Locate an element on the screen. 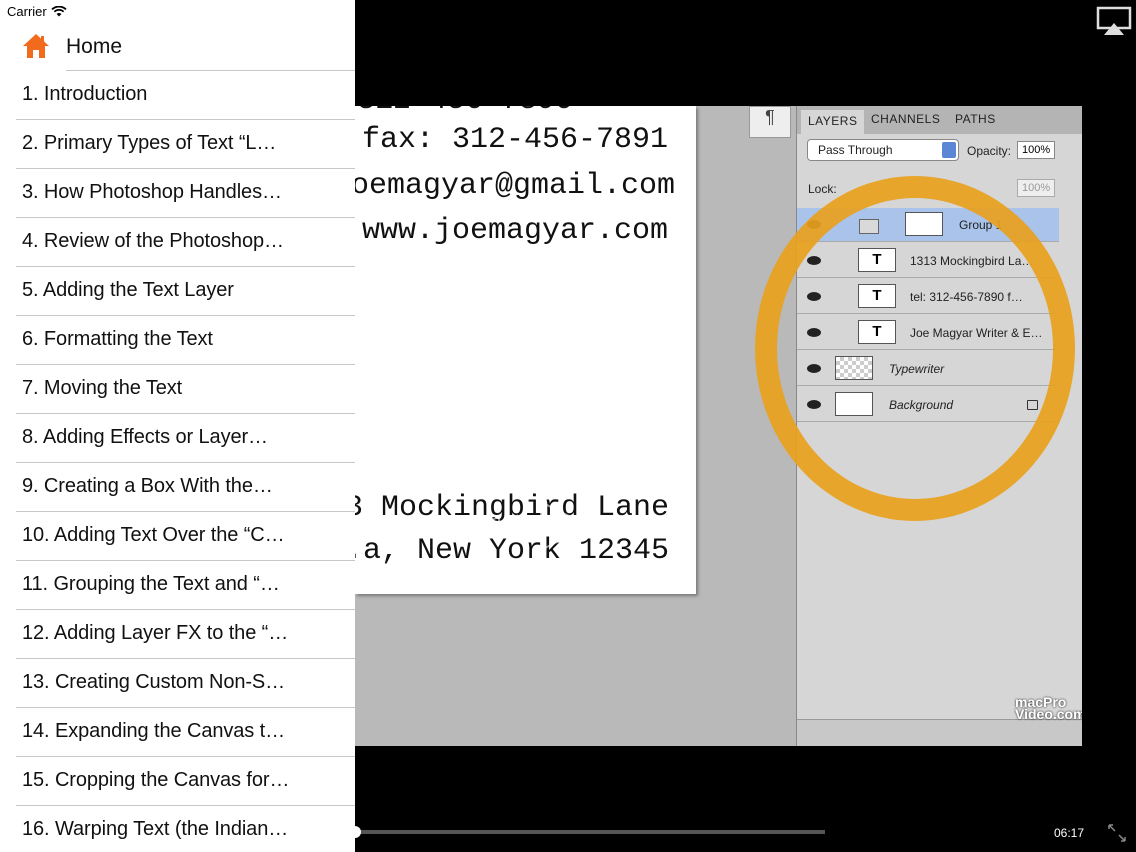  blend-mode-value: Pass Through is located at coordinates (855, 150).